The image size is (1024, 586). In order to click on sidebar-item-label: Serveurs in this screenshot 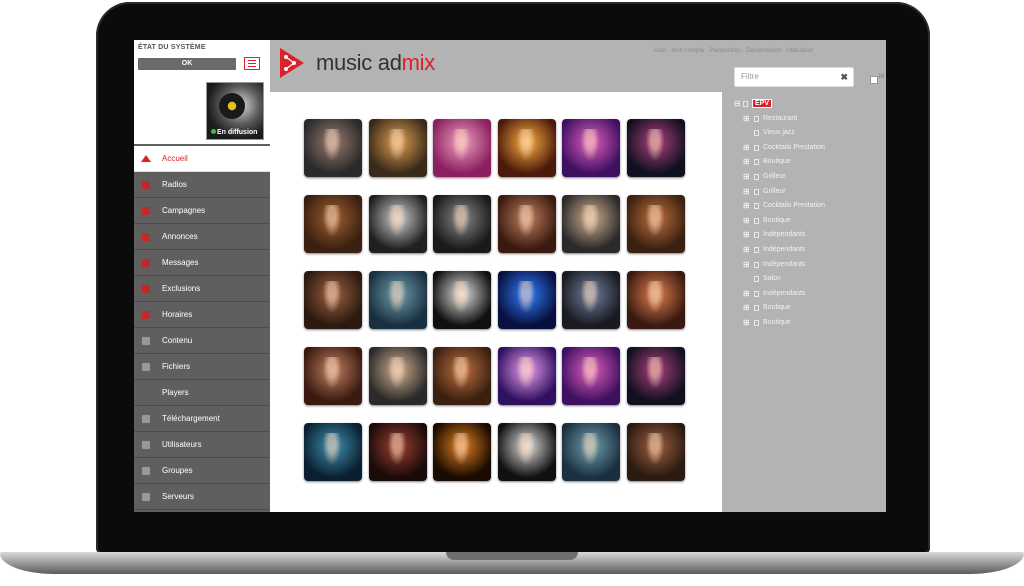, I will do `click(178, 496)`.